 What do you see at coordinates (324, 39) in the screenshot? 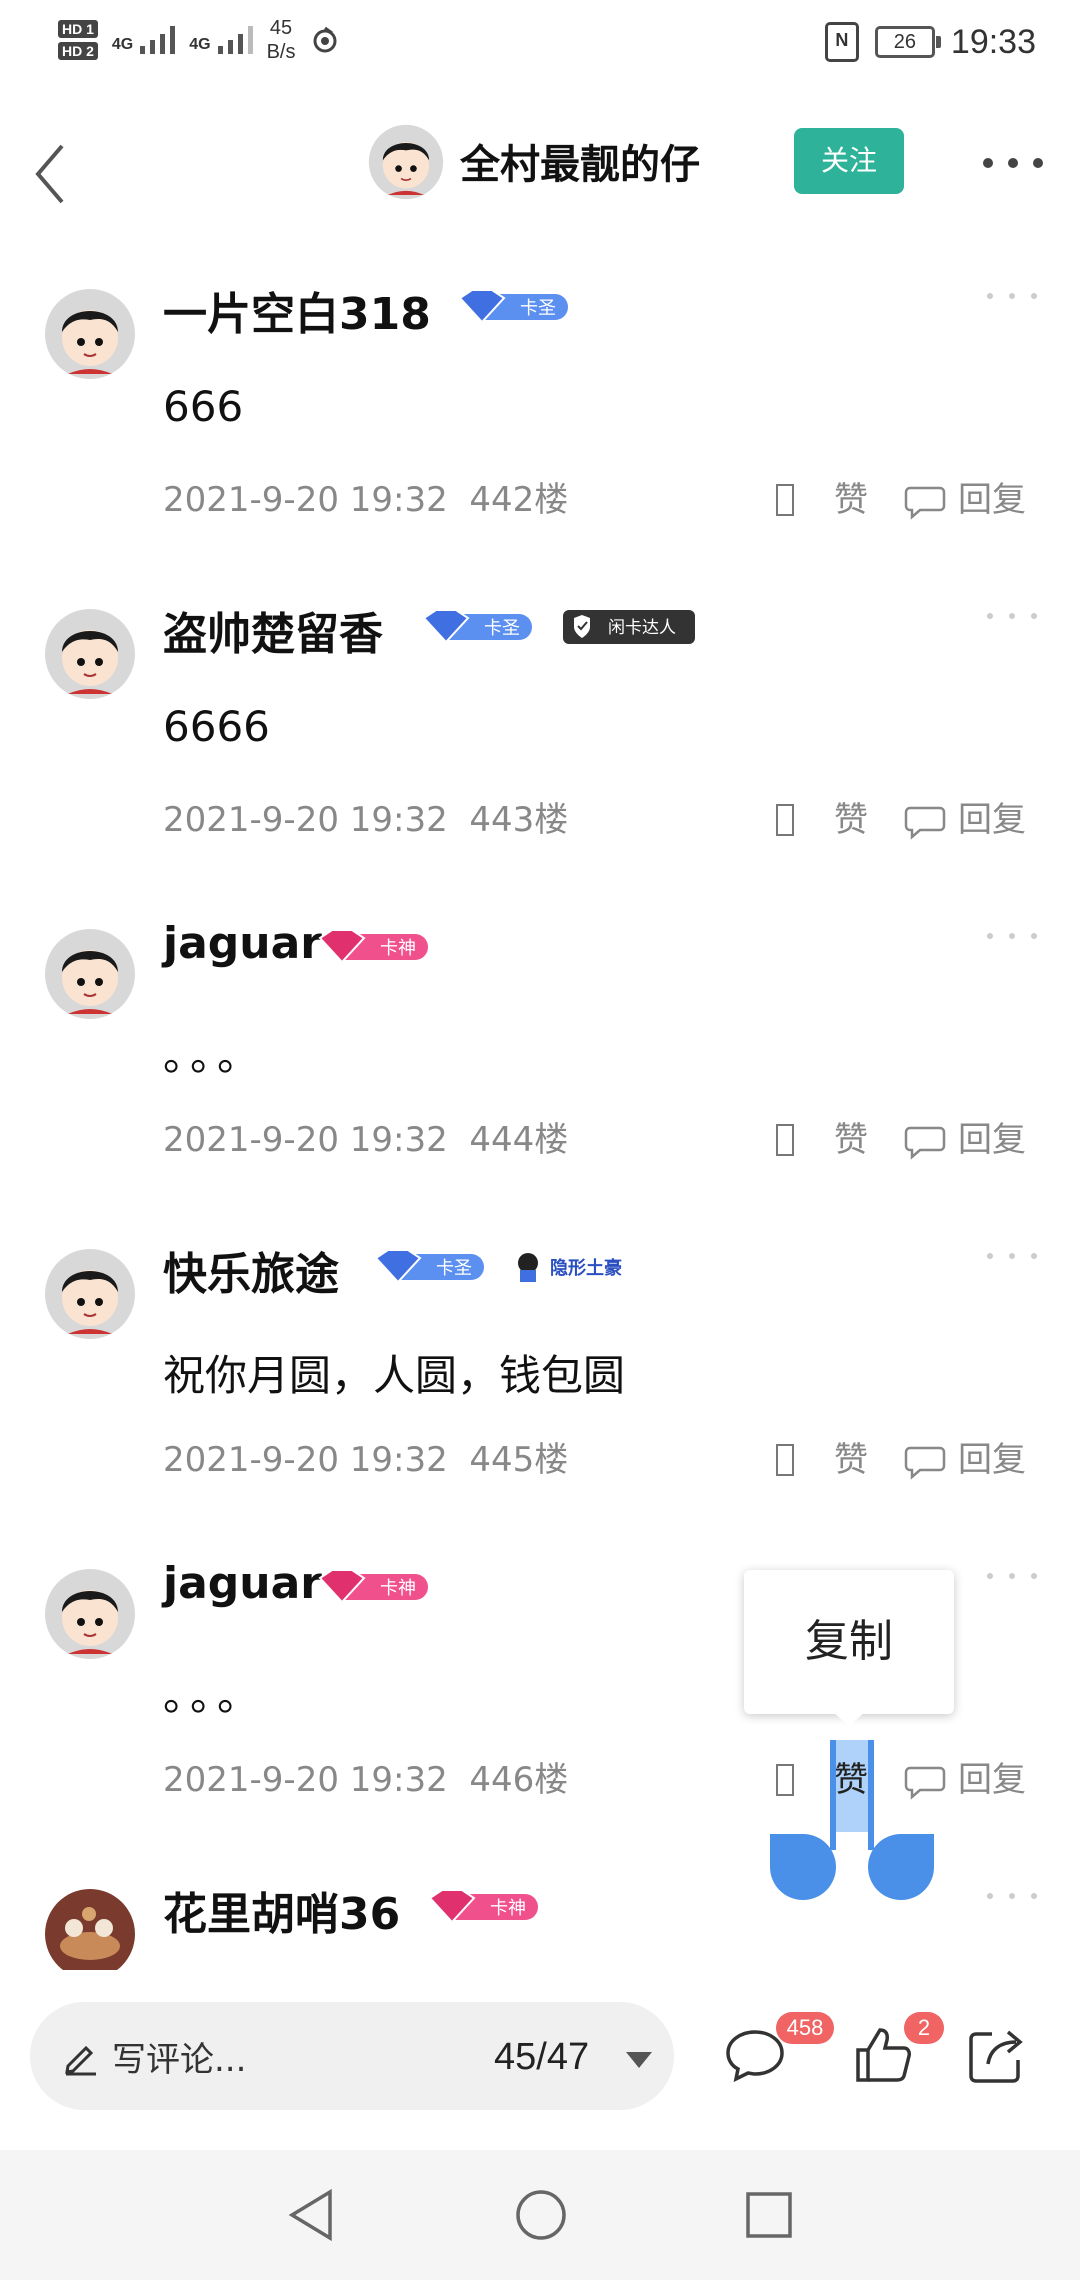
I see `hotspot-icon` at bounding box center [324, 39].